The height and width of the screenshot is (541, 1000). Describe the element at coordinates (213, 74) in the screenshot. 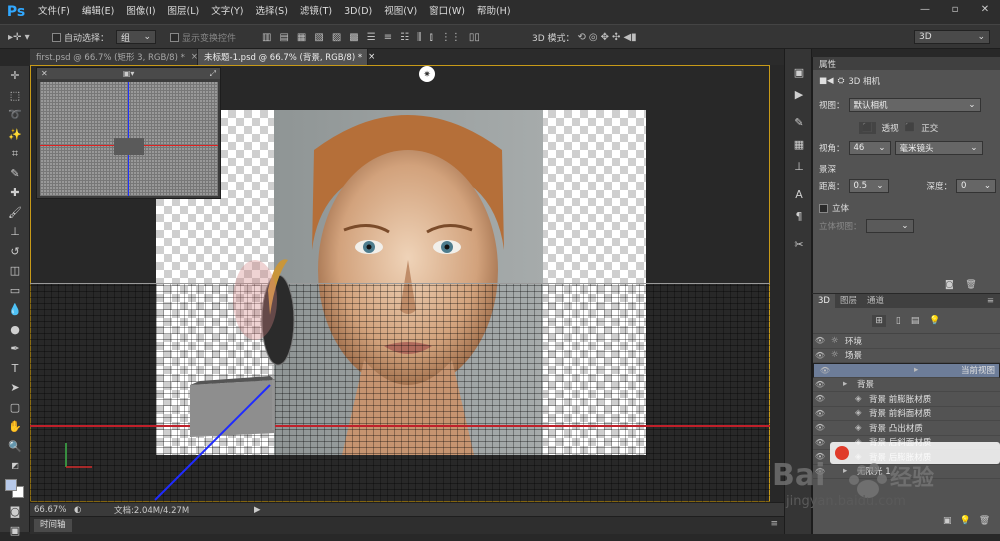

I see `expand-icon: ⤢` at that location.